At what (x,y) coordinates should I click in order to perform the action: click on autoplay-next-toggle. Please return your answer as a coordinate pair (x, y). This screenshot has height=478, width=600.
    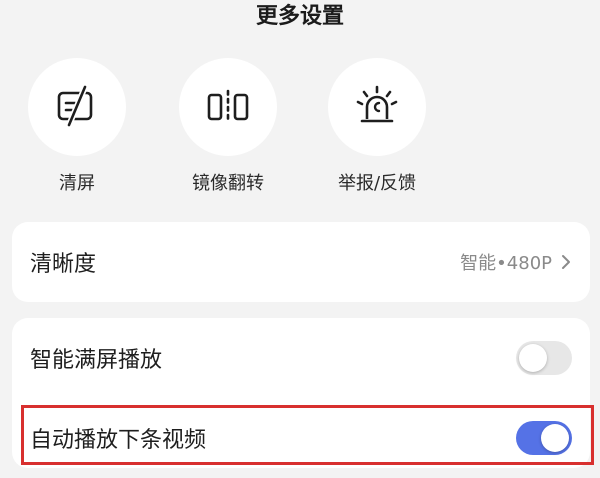
    Looking at the image, I should click on (544, 438).